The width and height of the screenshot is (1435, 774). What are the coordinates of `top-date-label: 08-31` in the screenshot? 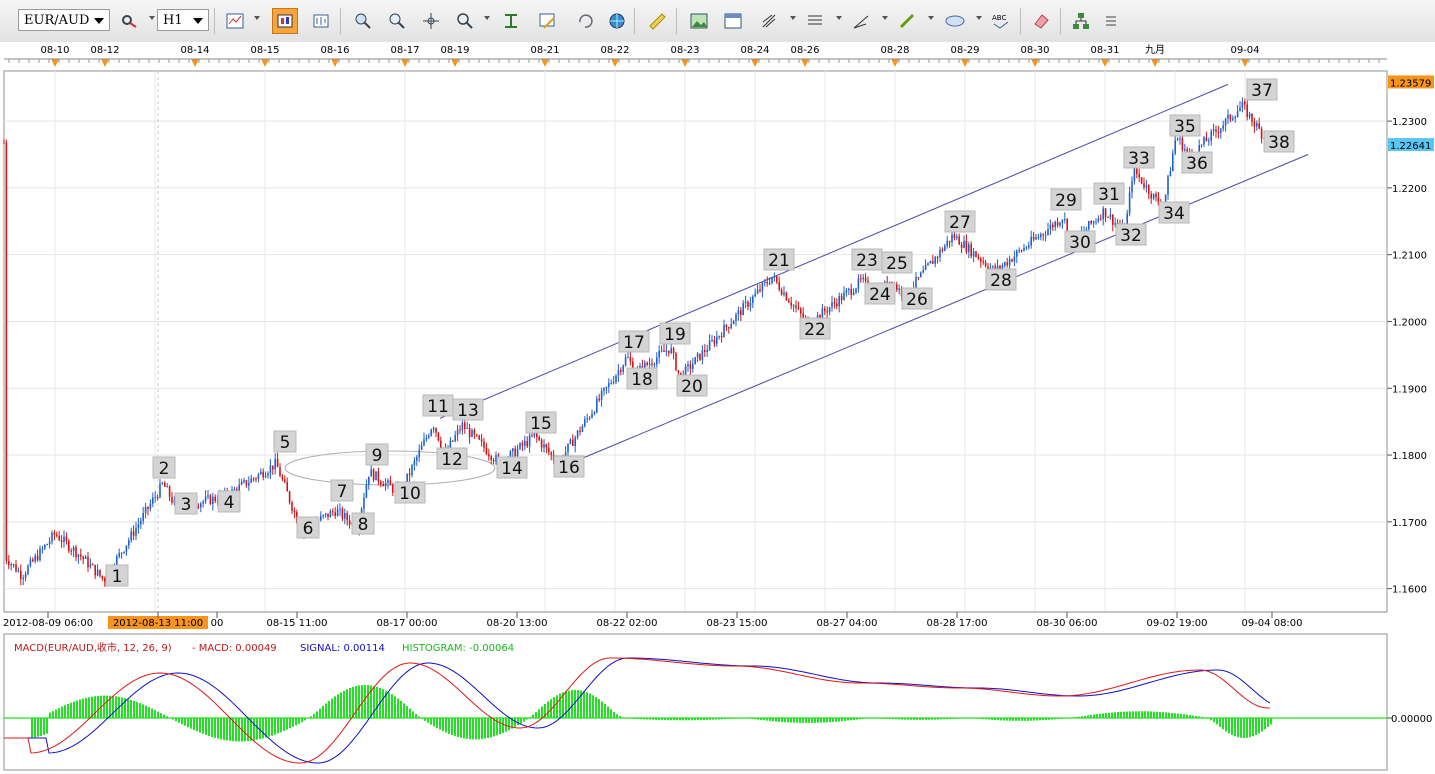 It's located at (1104, 50).